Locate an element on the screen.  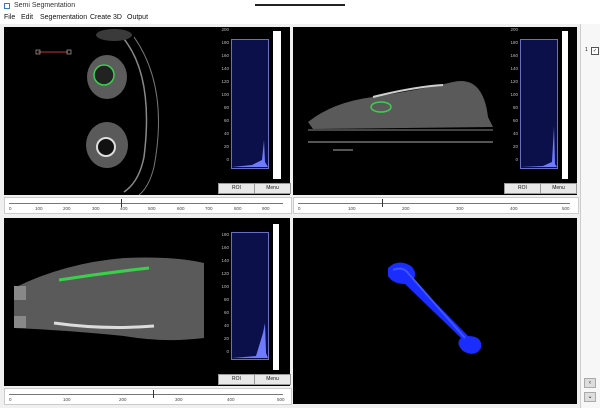
bone-3d-model is located at coordinates (435, 308).